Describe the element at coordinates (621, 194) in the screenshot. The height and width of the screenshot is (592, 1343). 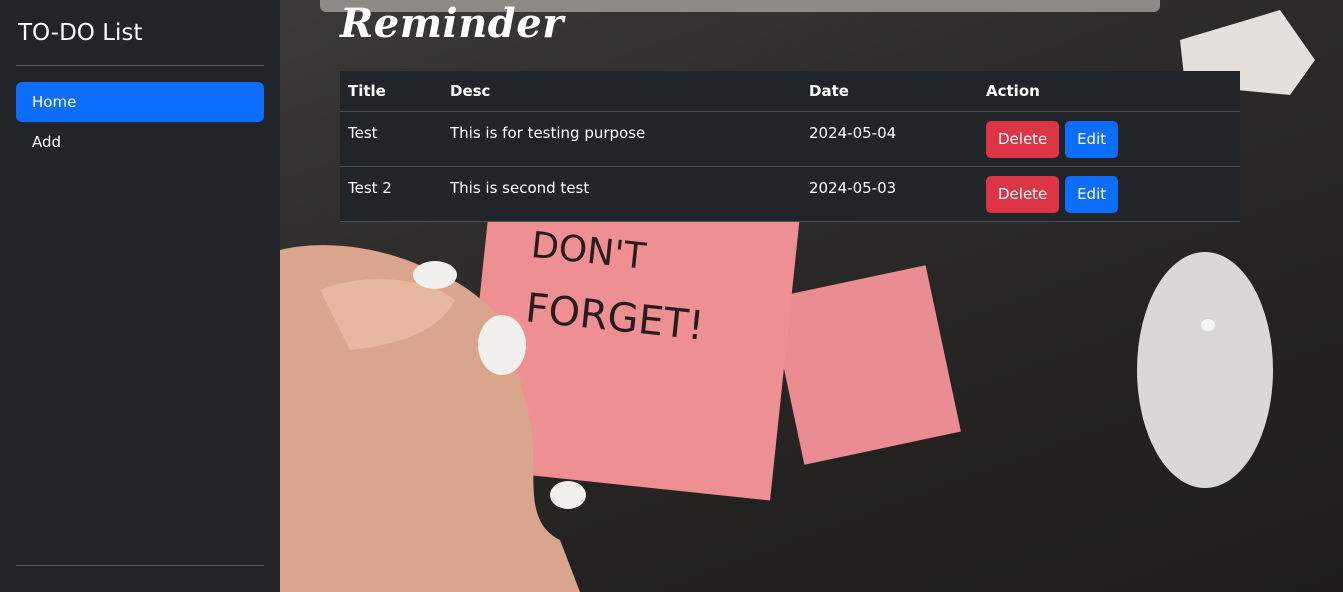
I see `row-desc: This is second test` at that location.